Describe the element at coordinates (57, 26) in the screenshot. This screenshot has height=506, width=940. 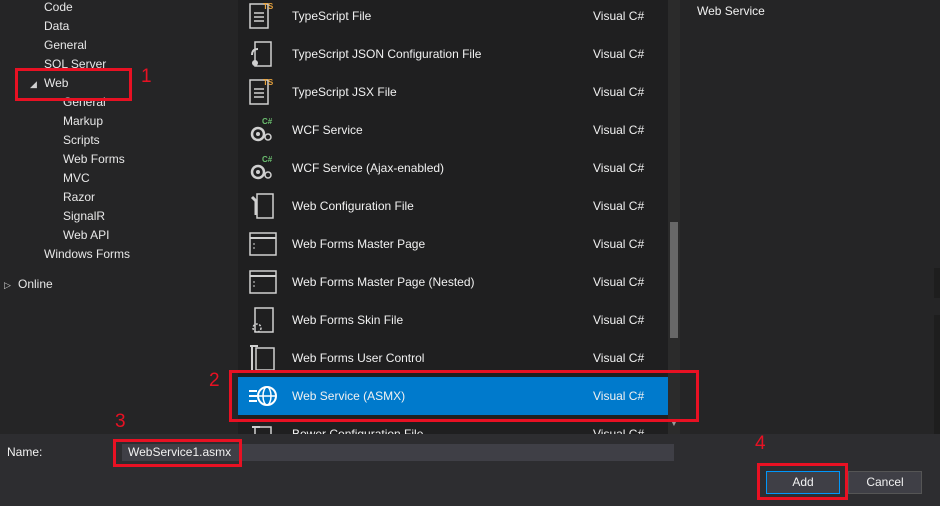
I see `tree-item-label: Data` at that location.